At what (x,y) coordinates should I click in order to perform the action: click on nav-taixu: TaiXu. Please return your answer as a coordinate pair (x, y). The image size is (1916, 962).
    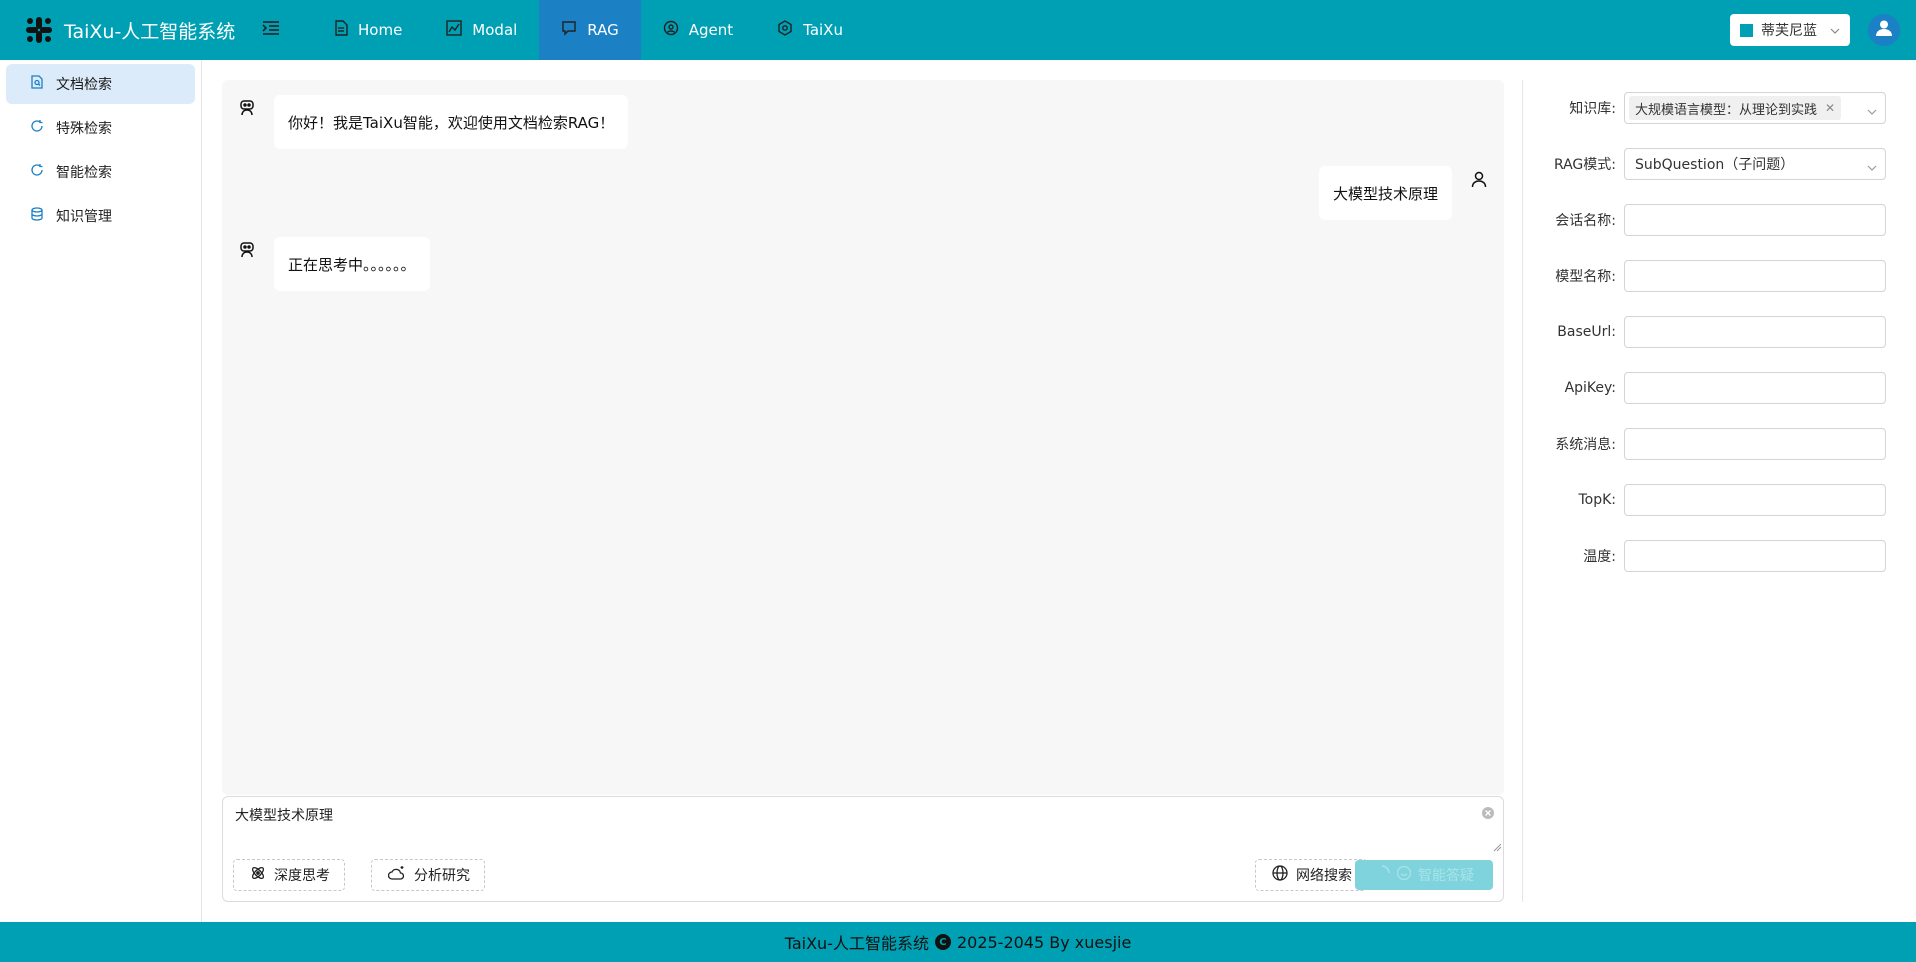
    Looking at the image, I should click on (810, 30).